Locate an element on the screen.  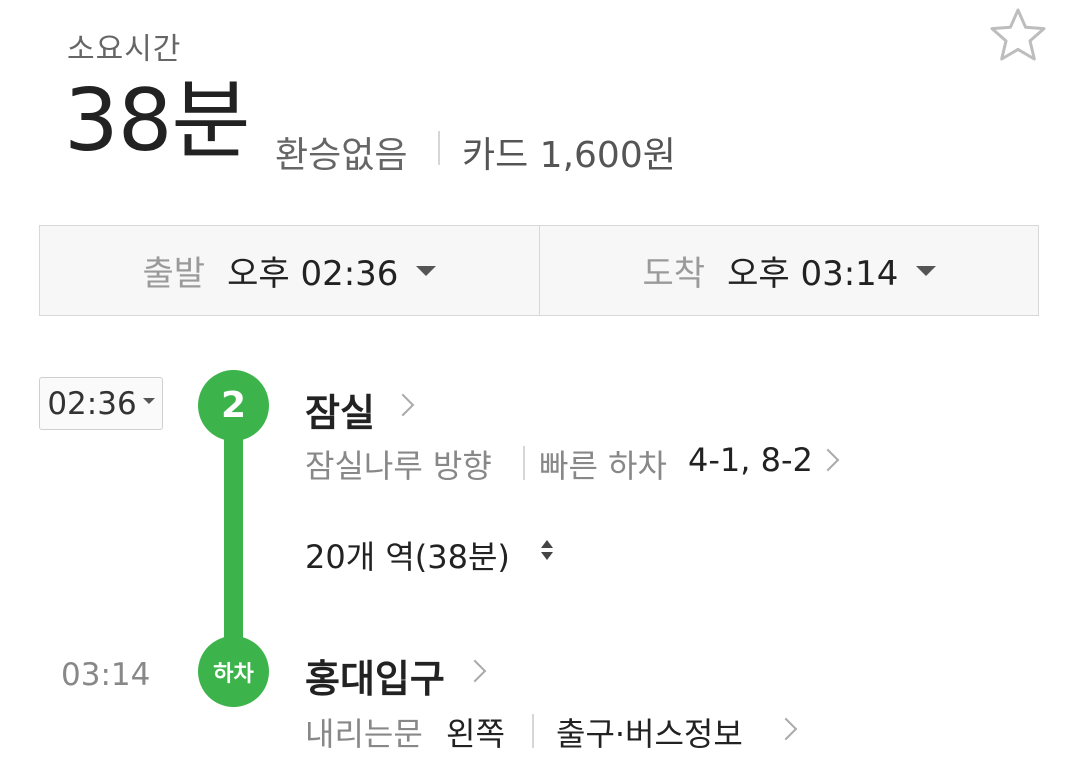
arrival-value: 오후 03:14 is located at coordinates (813, 274).